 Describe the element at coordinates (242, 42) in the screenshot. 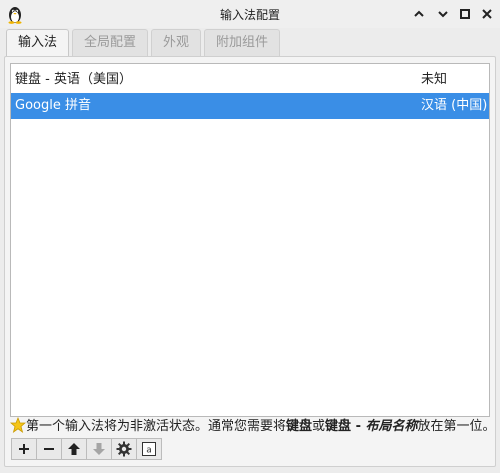

I see `tab-addons: 附加组件` at that location.